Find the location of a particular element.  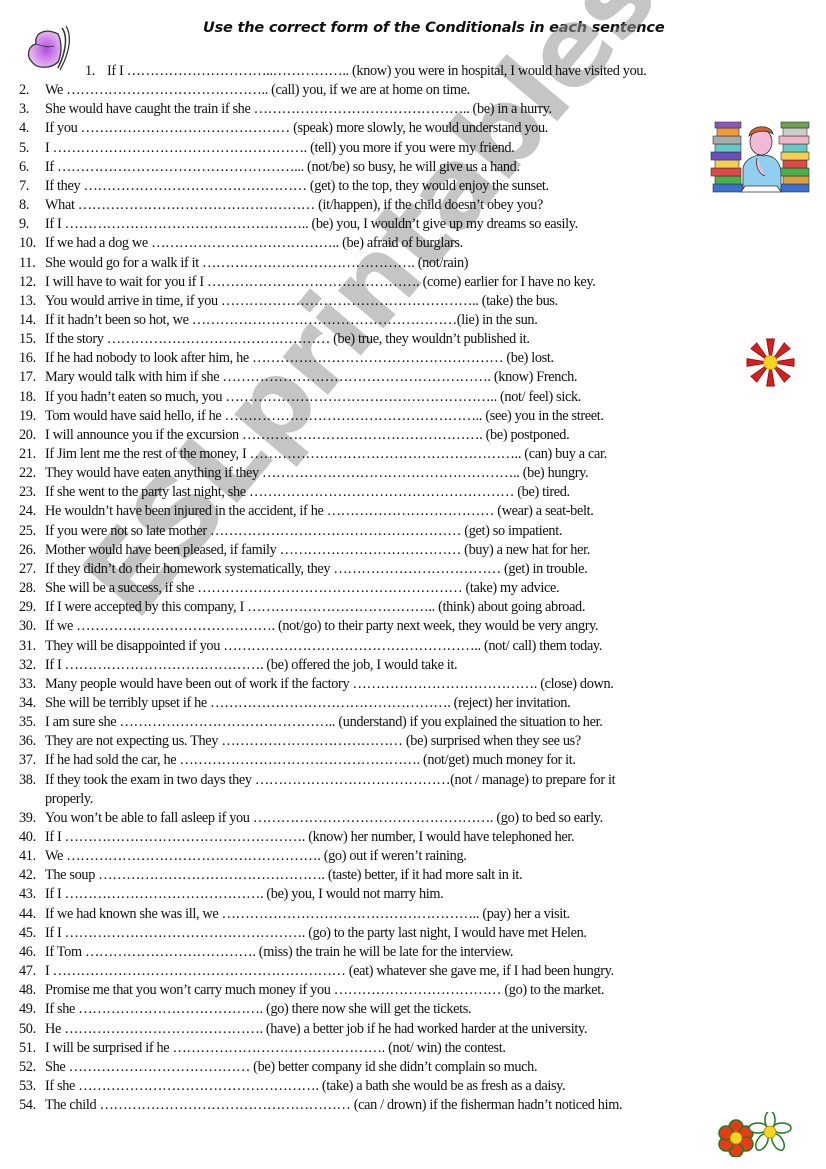

item-number: 2. is located at coordinates (24, 90).